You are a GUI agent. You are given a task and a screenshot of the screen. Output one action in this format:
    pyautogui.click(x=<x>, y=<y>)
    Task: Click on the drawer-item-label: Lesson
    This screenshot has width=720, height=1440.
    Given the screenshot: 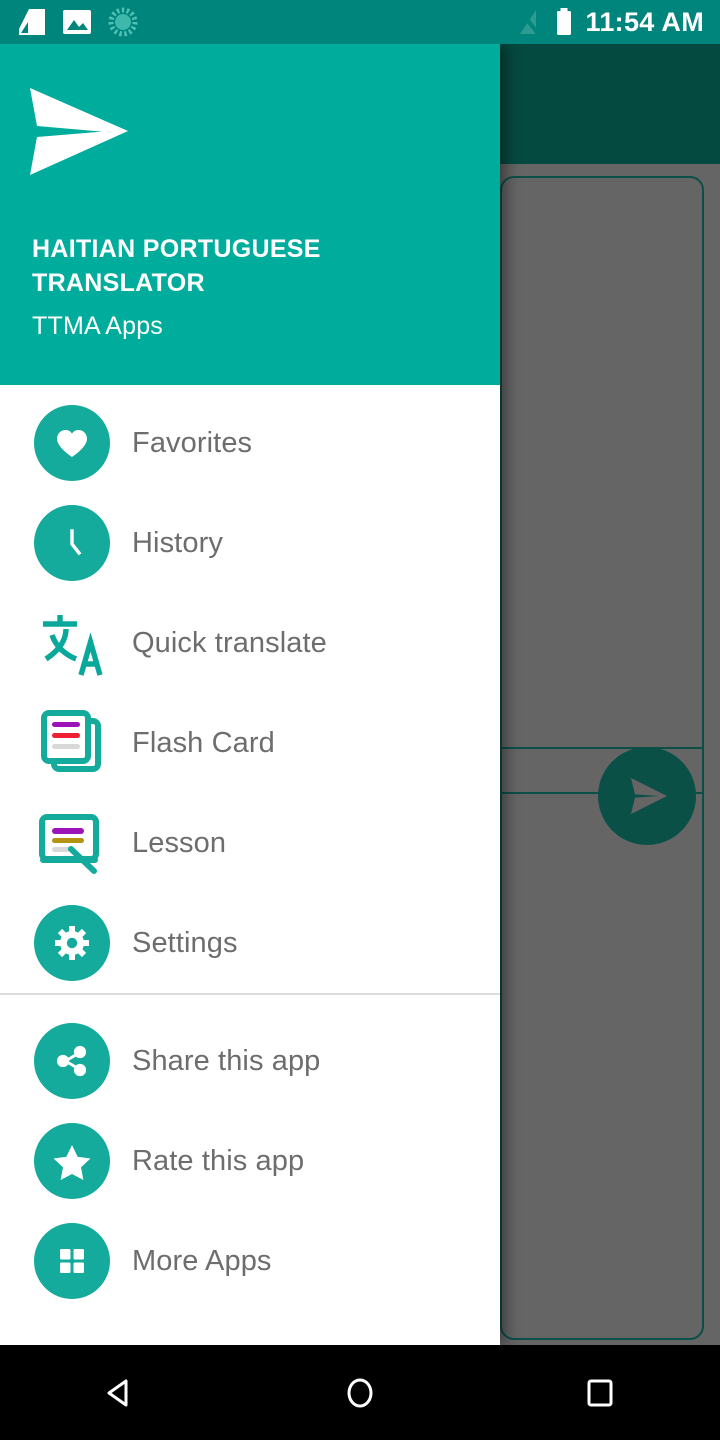 What is the action you would take?
    pyautogui.click(x=179, y=842)
    